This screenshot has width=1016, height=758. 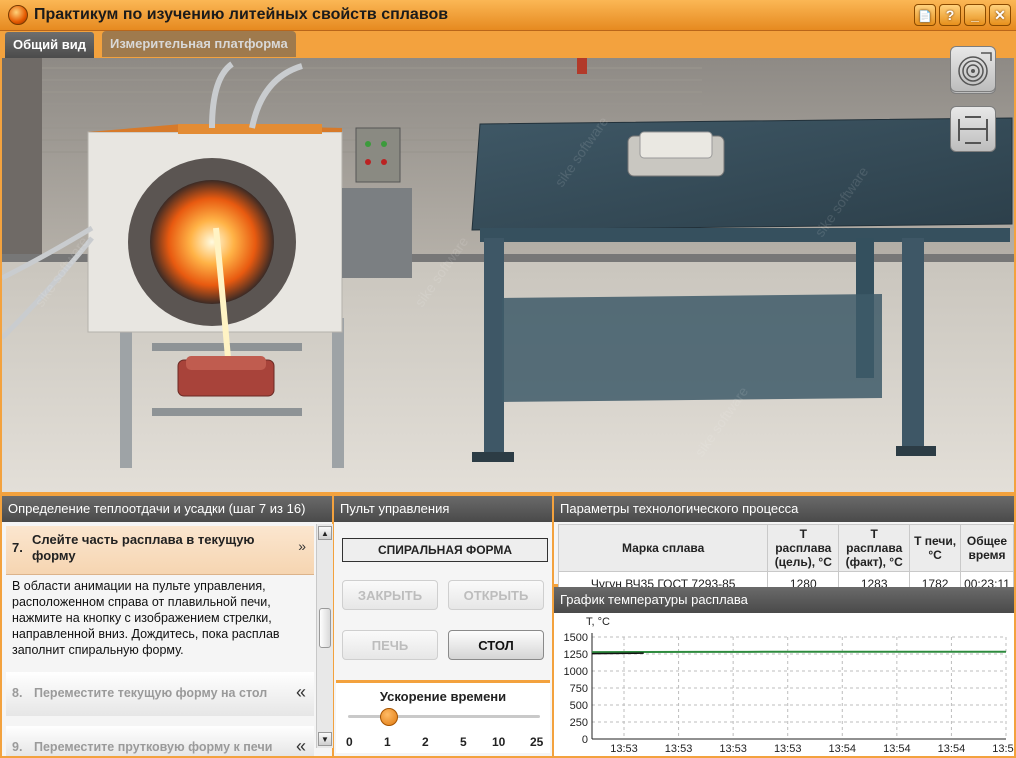 I want to click on furnace-button: ПЕЧЬ, so click(x=390, y=645).